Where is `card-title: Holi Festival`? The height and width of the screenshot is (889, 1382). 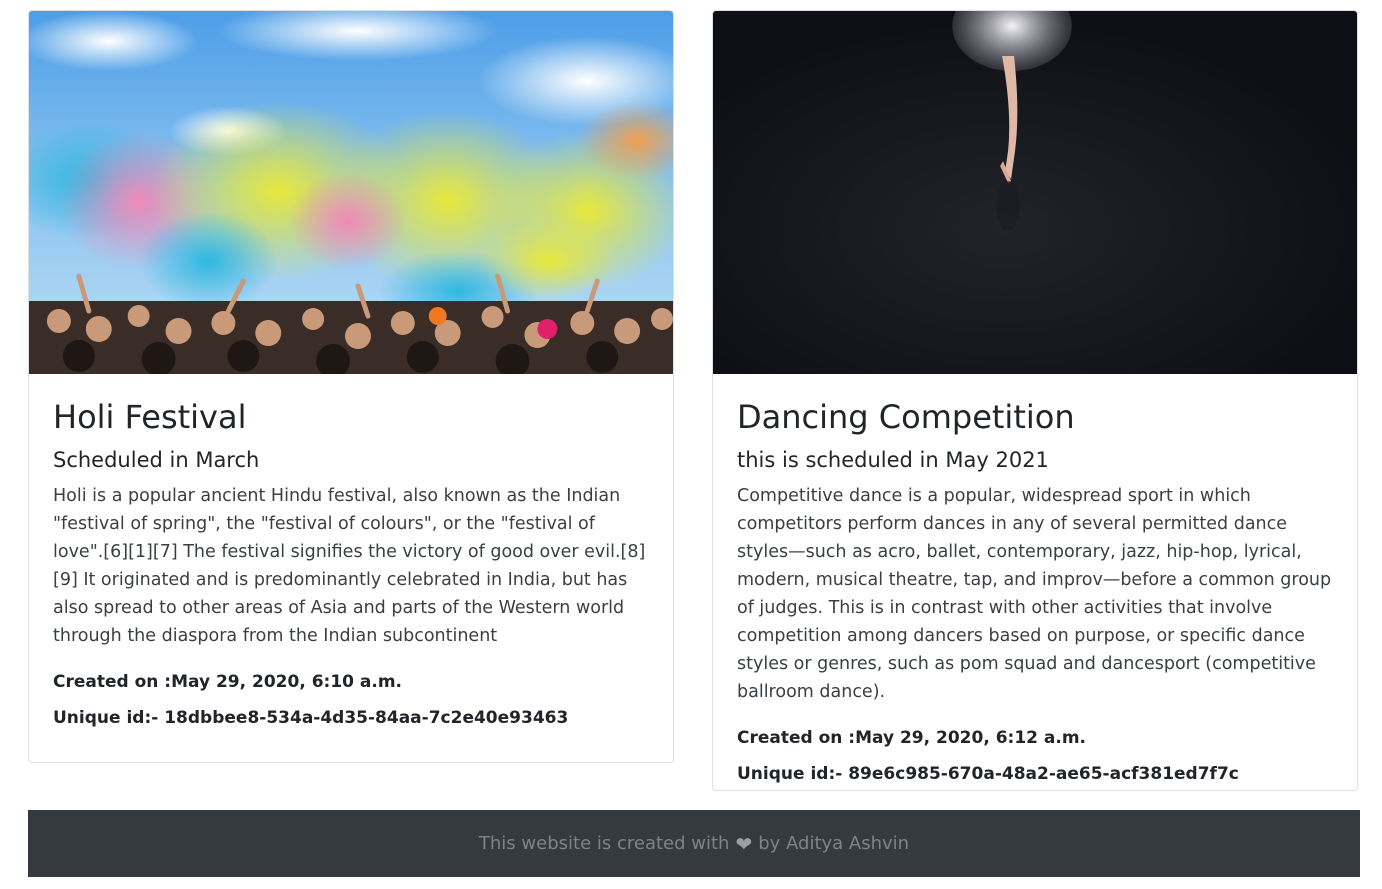
card-title: Holi Festival is located at coordinates (150, 417).